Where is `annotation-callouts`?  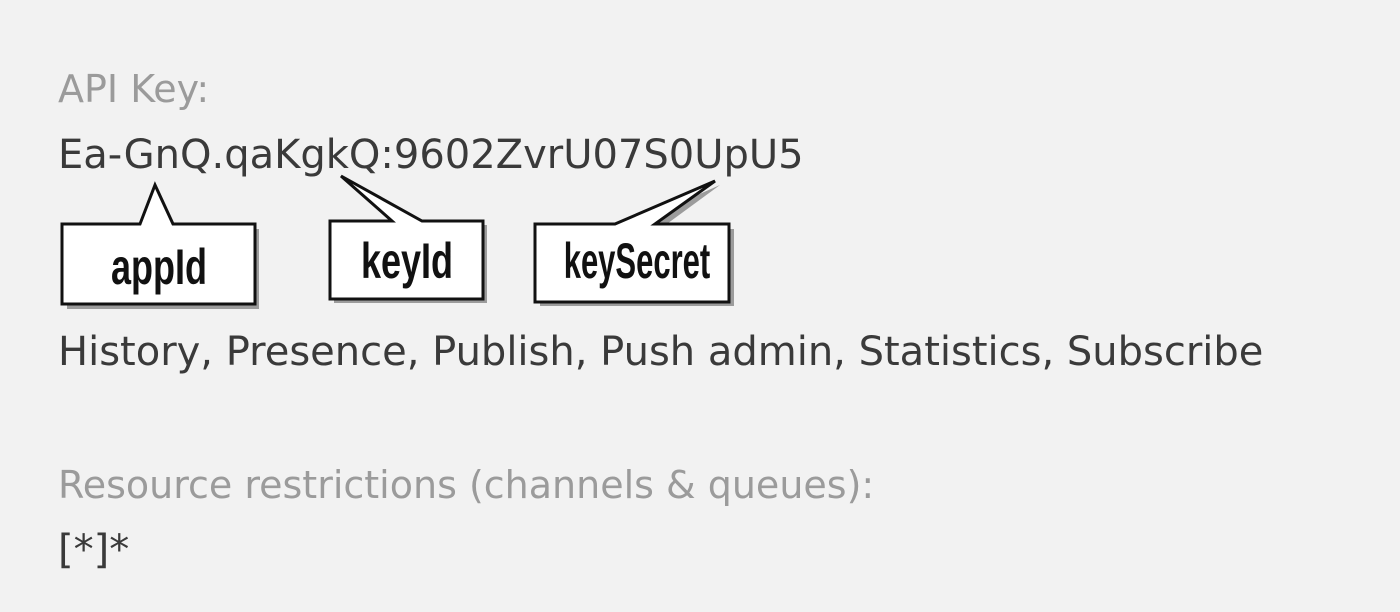
annotation-callouts is located at coordinates (397, 241).